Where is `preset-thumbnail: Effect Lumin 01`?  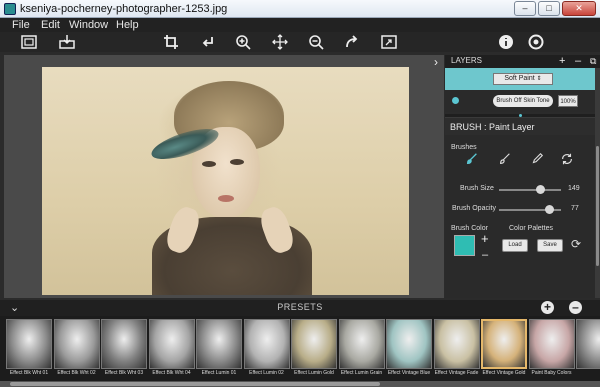 preset-thumbnail: Effect Lumin 01 is located at coordinates (219, 351).